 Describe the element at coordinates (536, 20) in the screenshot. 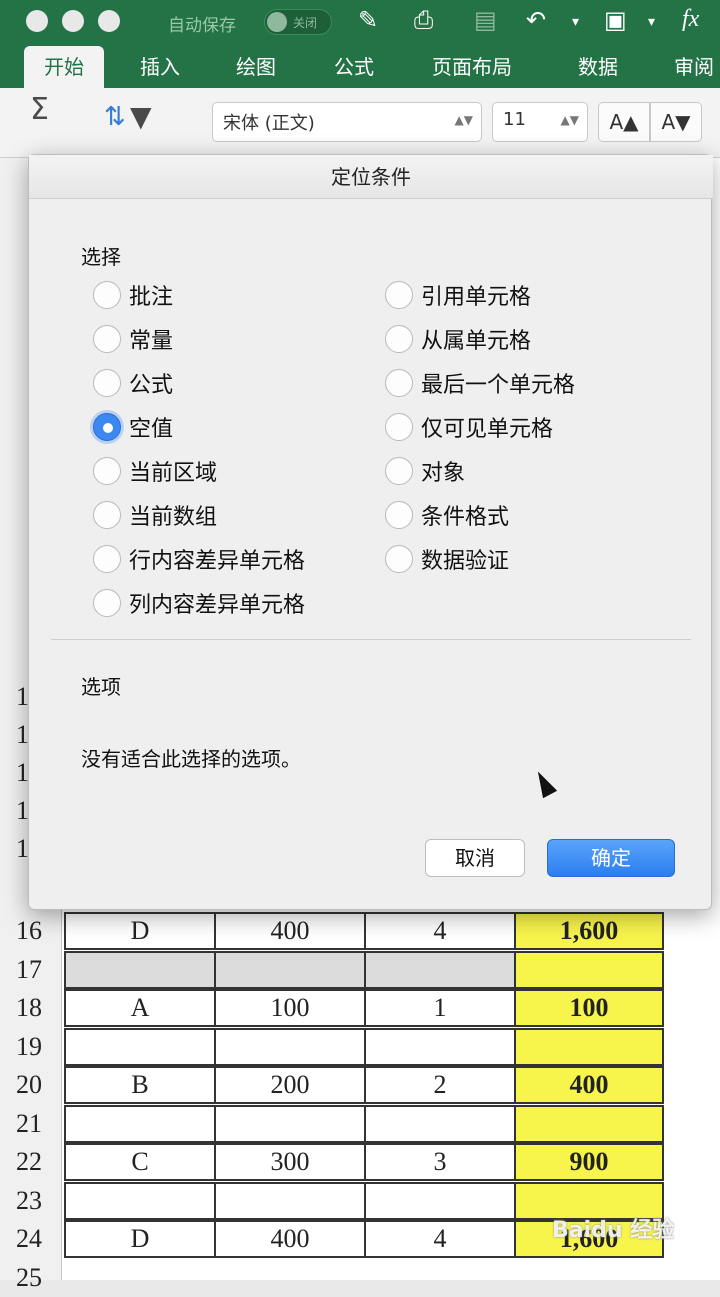

I see `undo-icon: ↶` at that location.